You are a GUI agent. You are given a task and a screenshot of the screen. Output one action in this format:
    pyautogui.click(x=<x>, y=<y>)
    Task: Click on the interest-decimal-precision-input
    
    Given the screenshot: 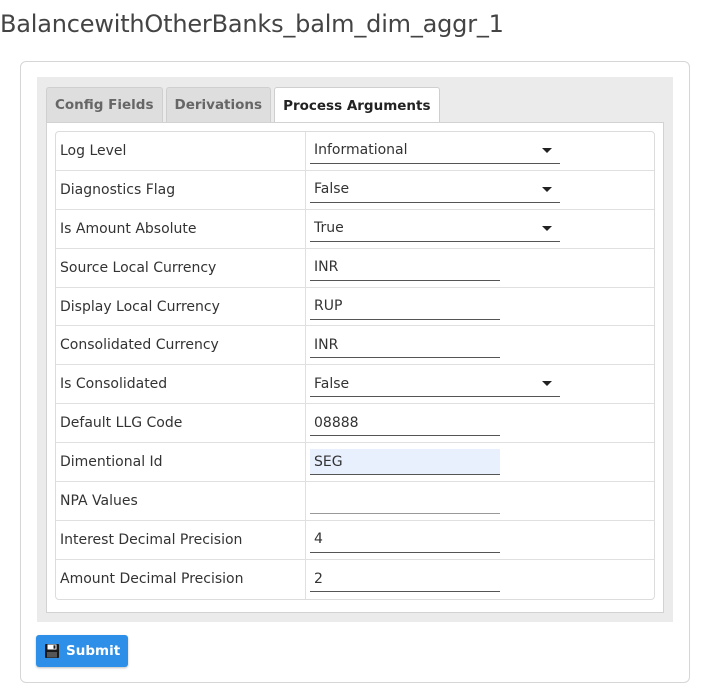 What is the action you would take?
    pyautogui.click(x=405, y=539)
    